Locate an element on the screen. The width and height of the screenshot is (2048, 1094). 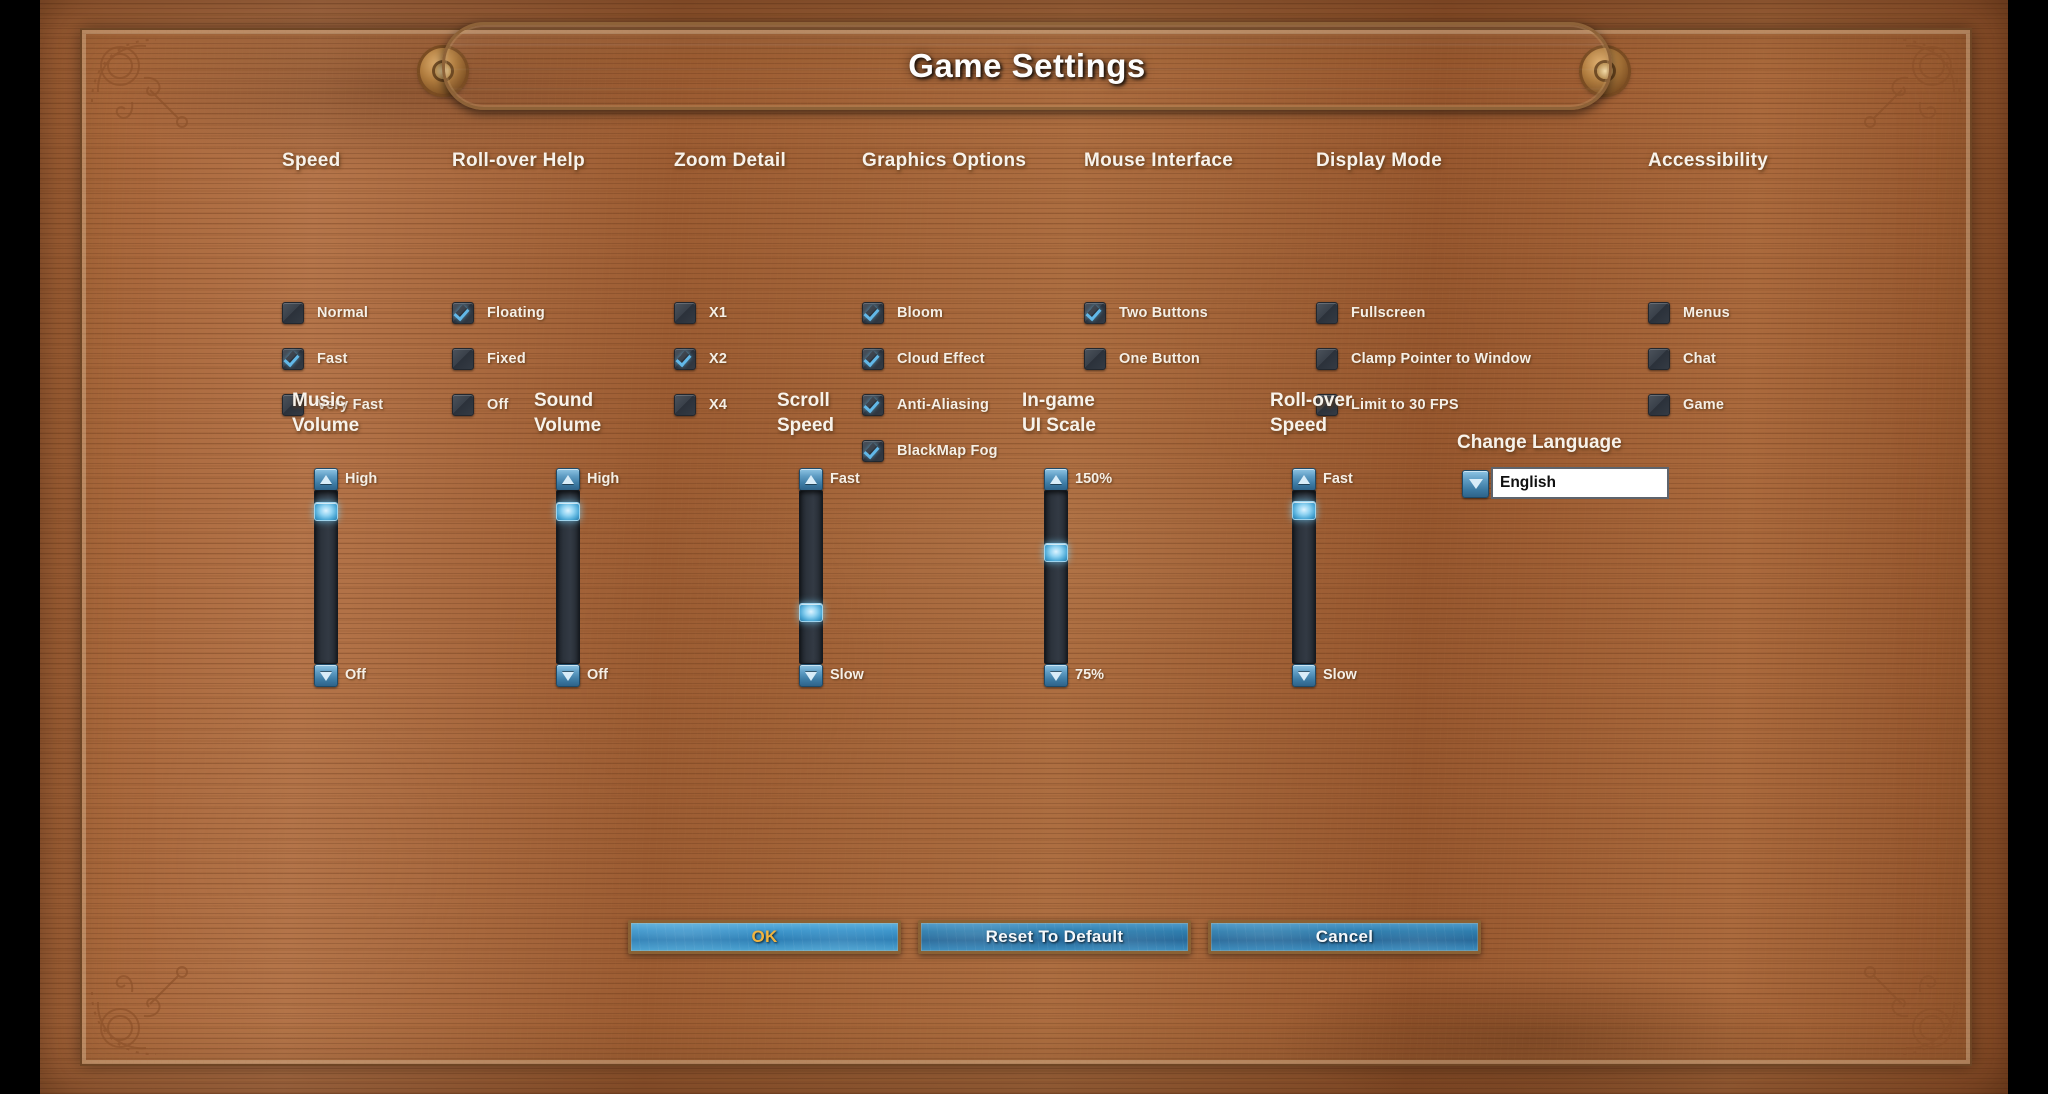
slider-title: Sound Volume is located at coordinates (567, 413).